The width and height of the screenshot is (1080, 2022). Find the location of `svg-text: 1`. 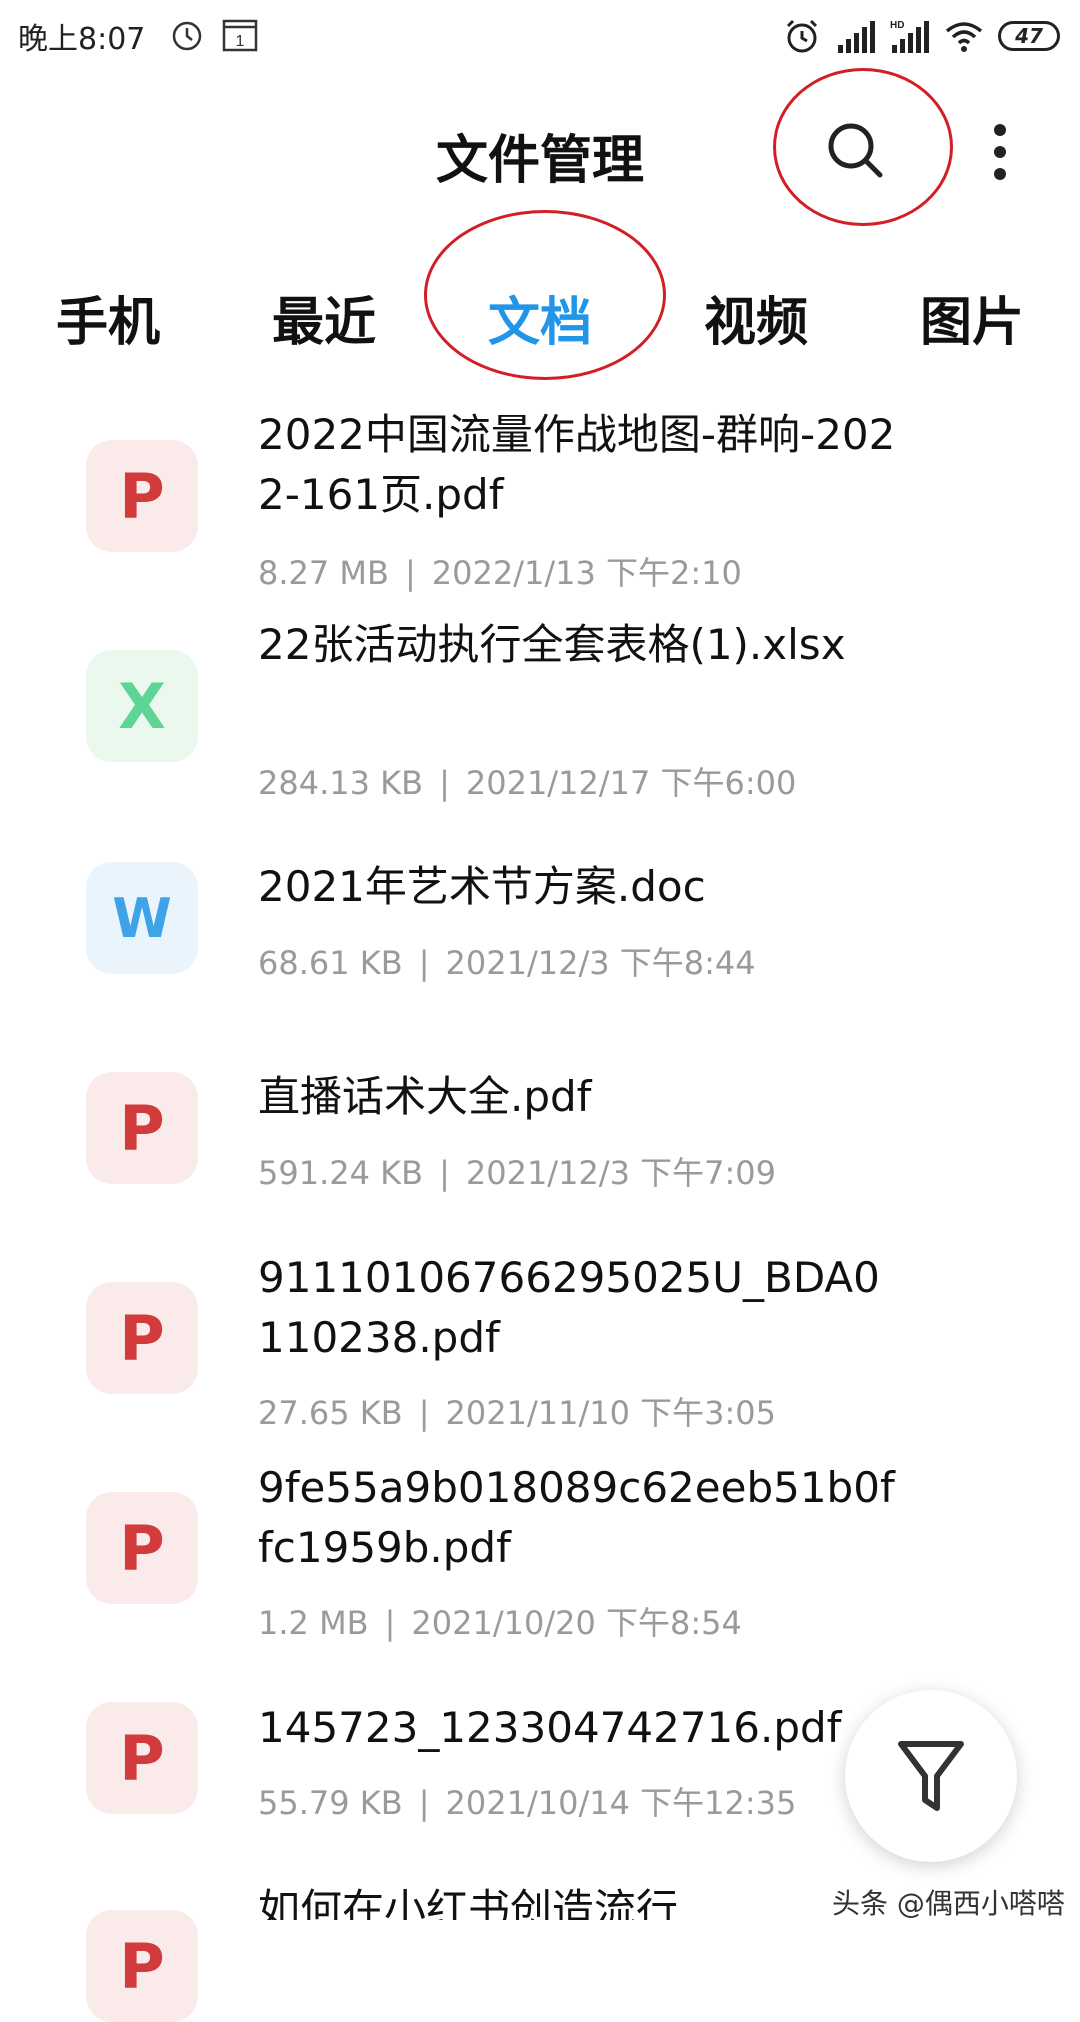

svg-text: 1 is located at coordinates (240, 41).